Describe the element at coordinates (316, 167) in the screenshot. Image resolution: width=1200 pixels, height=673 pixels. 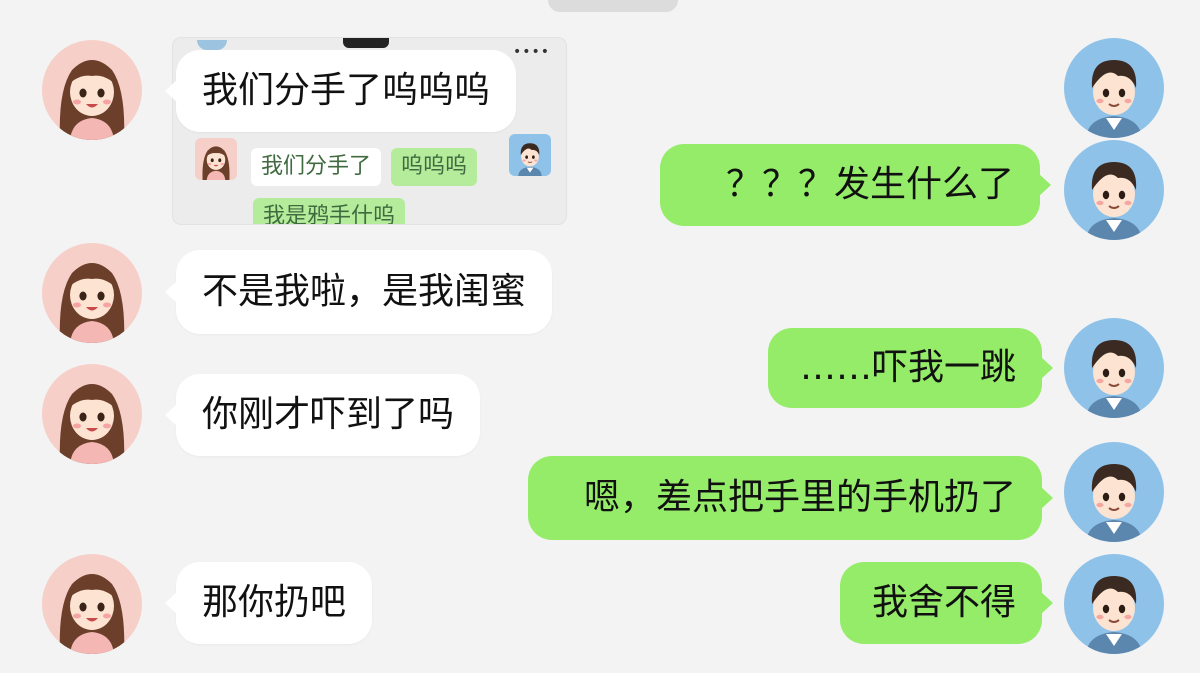
I see `mini-message-part1: 我们分手了` at that location.